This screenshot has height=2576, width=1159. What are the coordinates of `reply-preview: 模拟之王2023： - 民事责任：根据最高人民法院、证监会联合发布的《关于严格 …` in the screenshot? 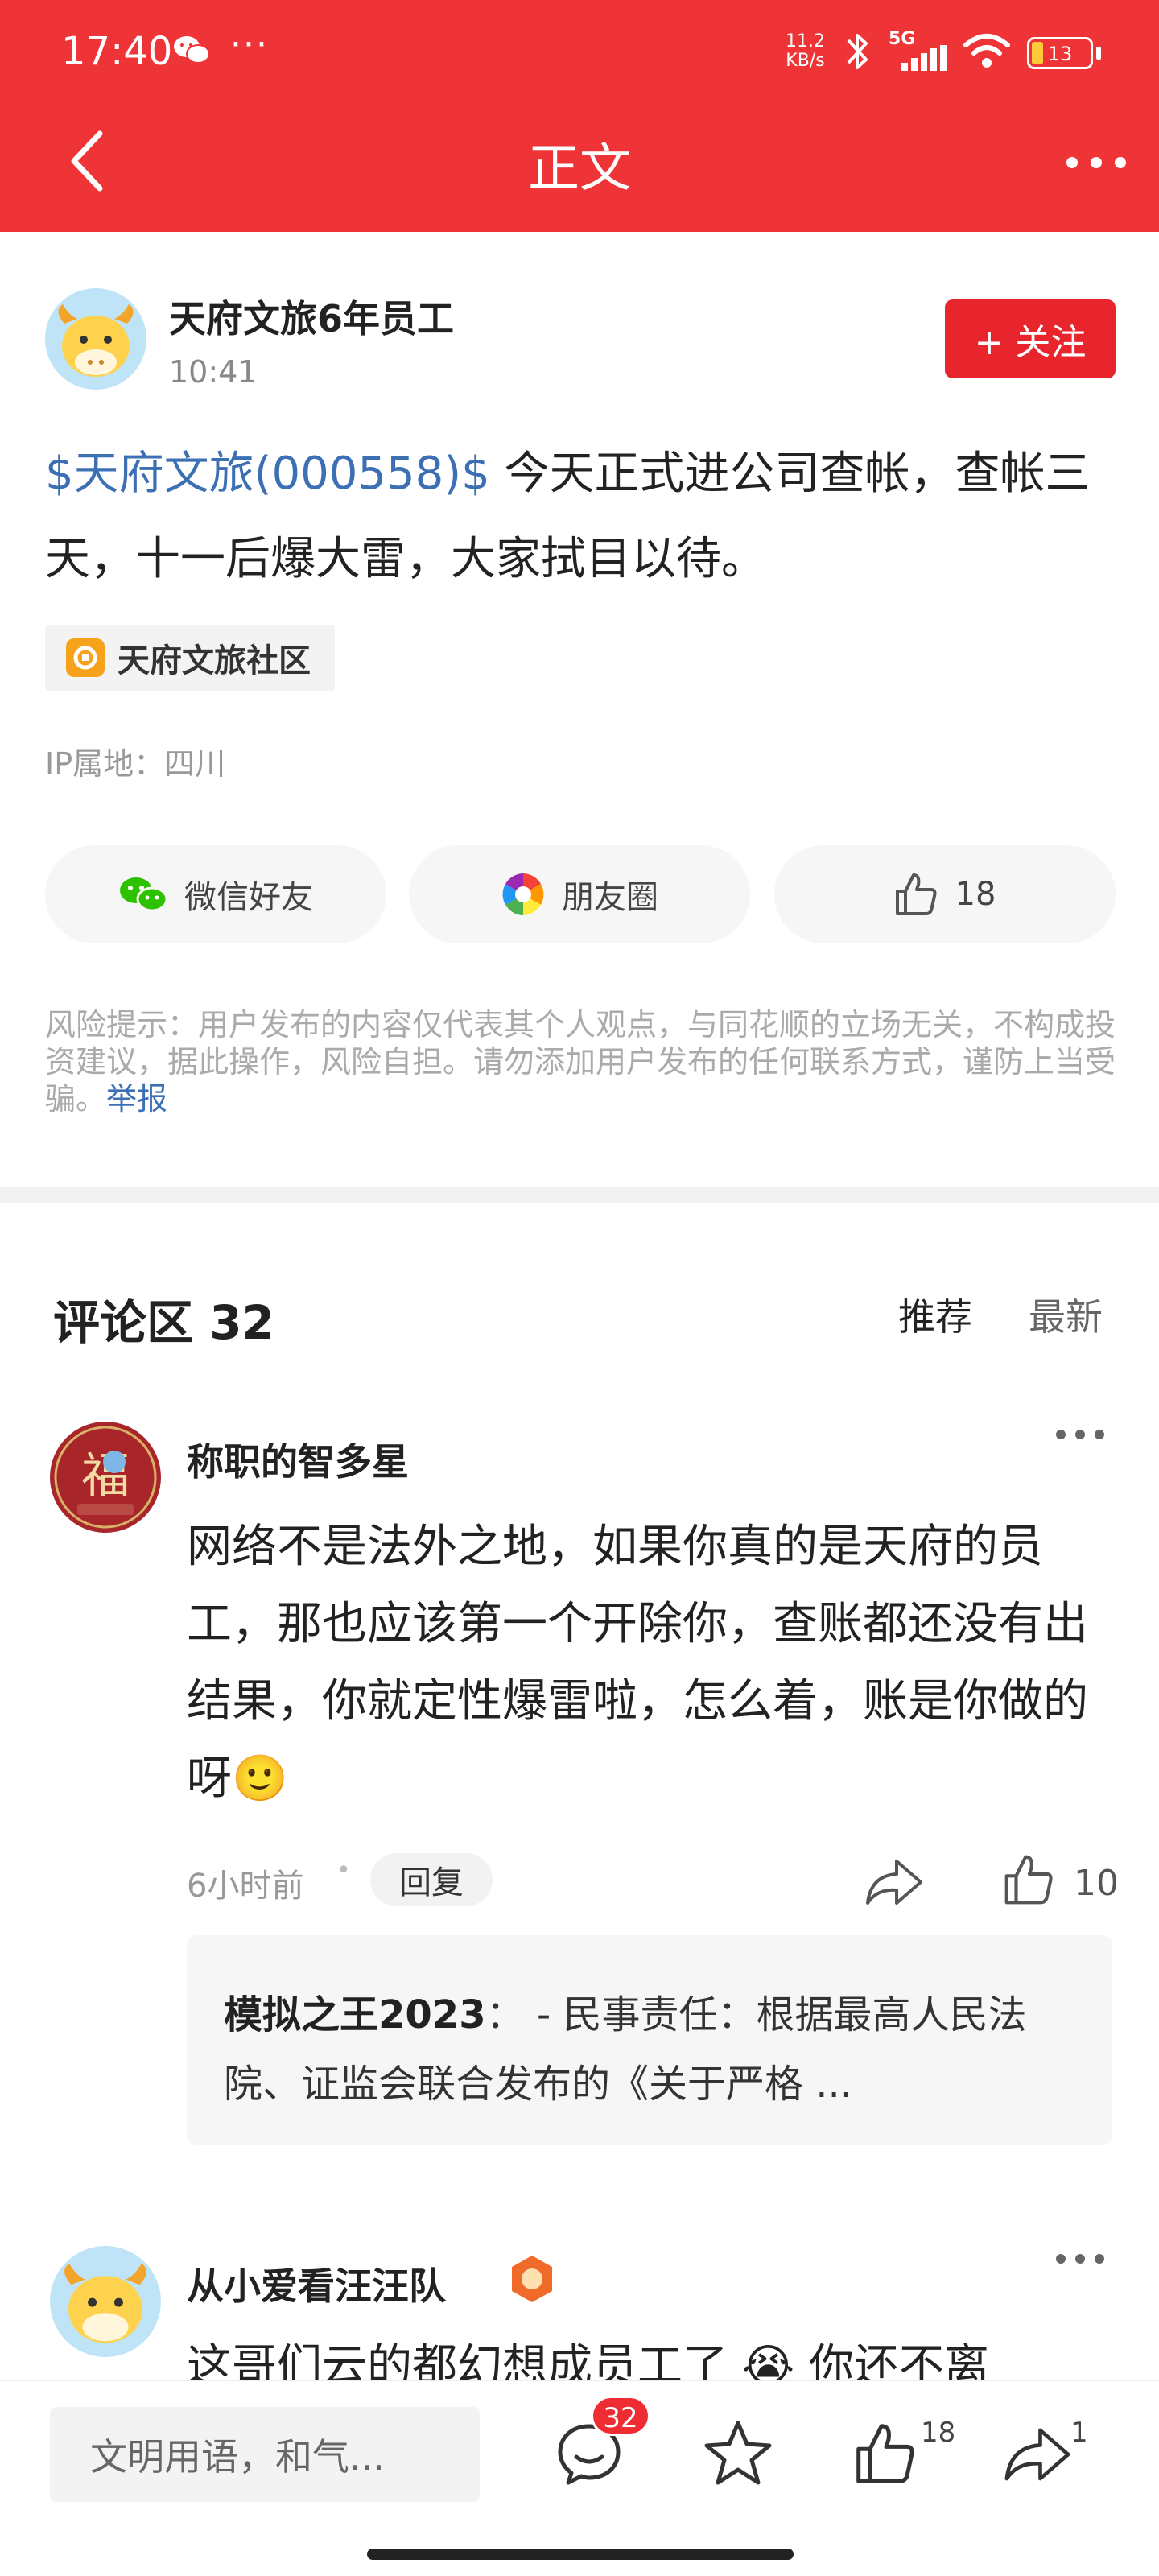 It's located at (649, 2040).